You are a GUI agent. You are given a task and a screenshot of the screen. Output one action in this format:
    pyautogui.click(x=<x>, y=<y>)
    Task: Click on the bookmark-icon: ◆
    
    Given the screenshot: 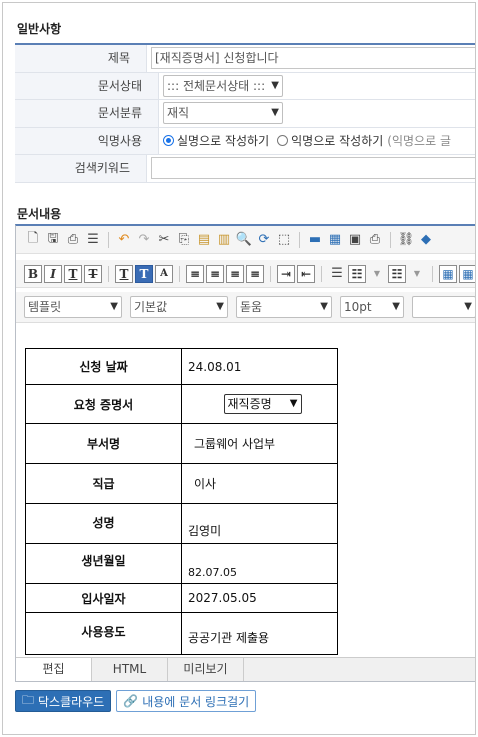 What is the action you would take?
    pyautogui.click(x=426, y=240)
    